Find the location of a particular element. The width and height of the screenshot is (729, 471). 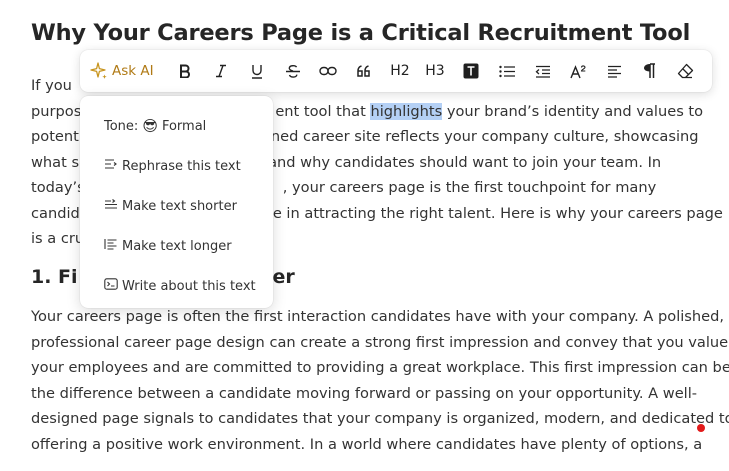

italic-icon is located at coordinates (221, 71).